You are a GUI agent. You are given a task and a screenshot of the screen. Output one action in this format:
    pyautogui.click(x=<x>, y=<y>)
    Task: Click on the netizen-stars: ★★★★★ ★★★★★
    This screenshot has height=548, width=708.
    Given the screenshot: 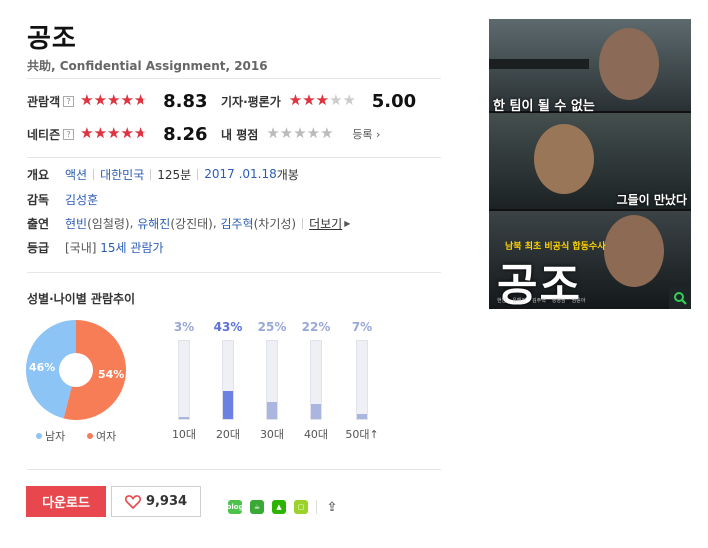 What is the action you would take?
    pyautogui.click(x=114, y=133)
    